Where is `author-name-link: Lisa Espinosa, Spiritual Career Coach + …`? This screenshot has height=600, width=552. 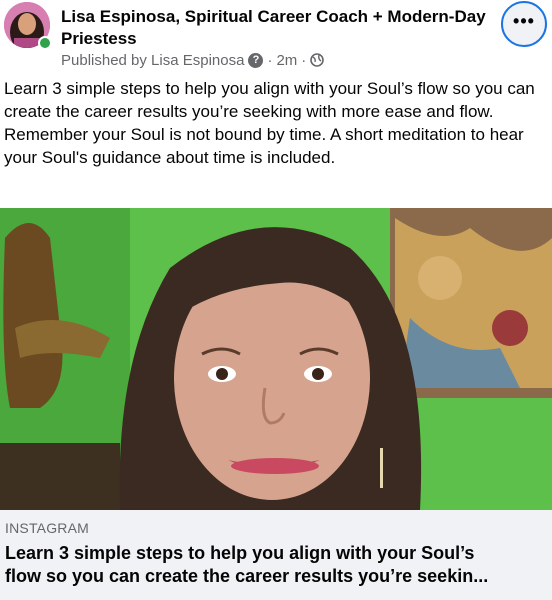 author-name-link: Lisa Espinosa, Spiritual Career Coach + … is located at coordinates (276, 28).